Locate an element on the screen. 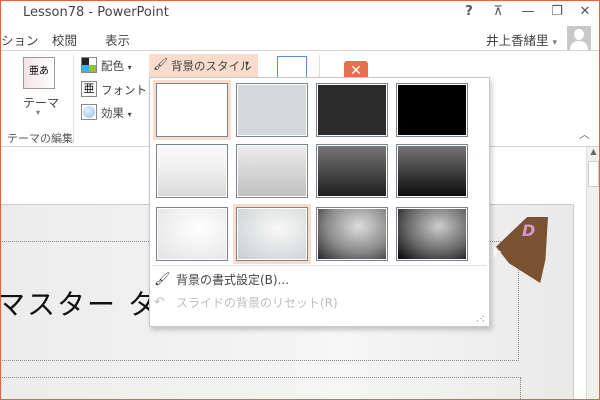  avatar-head-icon is located at coordinates (579, 34).